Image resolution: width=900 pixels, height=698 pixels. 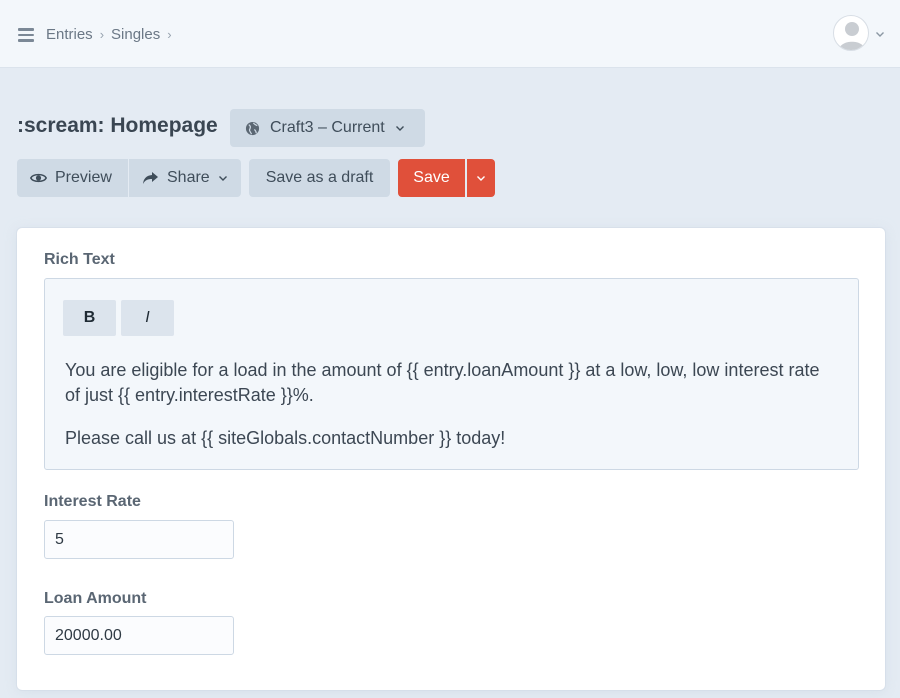 What do you see at coordinates (139, 539) in the screenshot?
I see `interest-rate-input` at bounding box center [139, 539].